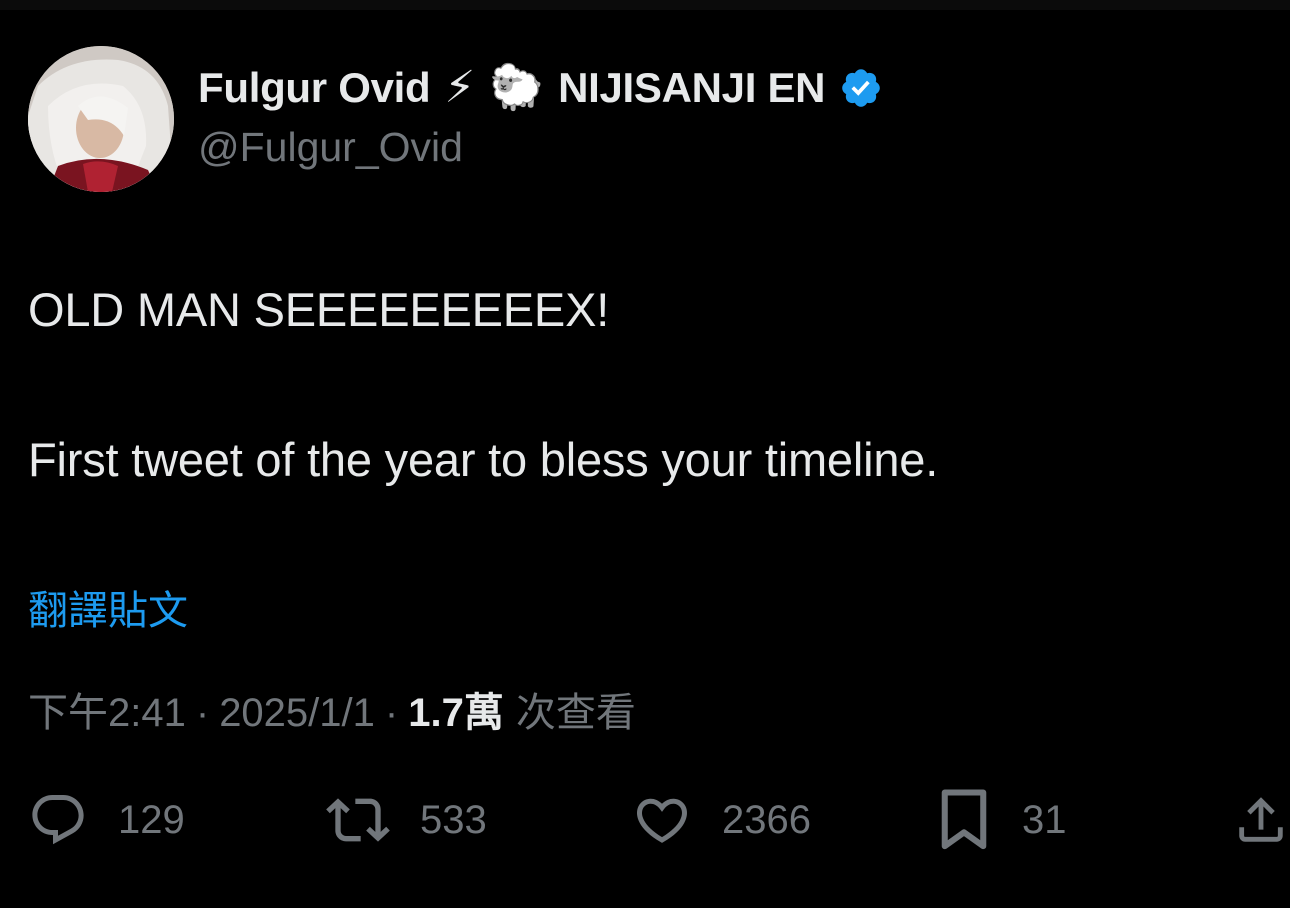 The width and height of the screenshot is (1290, 908). I want to click on like-icon, so click(662, 820).